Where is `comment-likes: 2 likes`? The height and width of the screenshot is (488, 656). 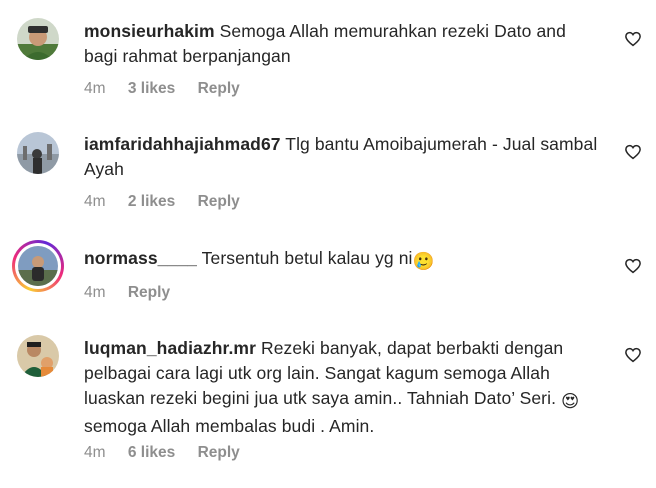
comment-likes: 2 likes is located at coordinates (151, 201).